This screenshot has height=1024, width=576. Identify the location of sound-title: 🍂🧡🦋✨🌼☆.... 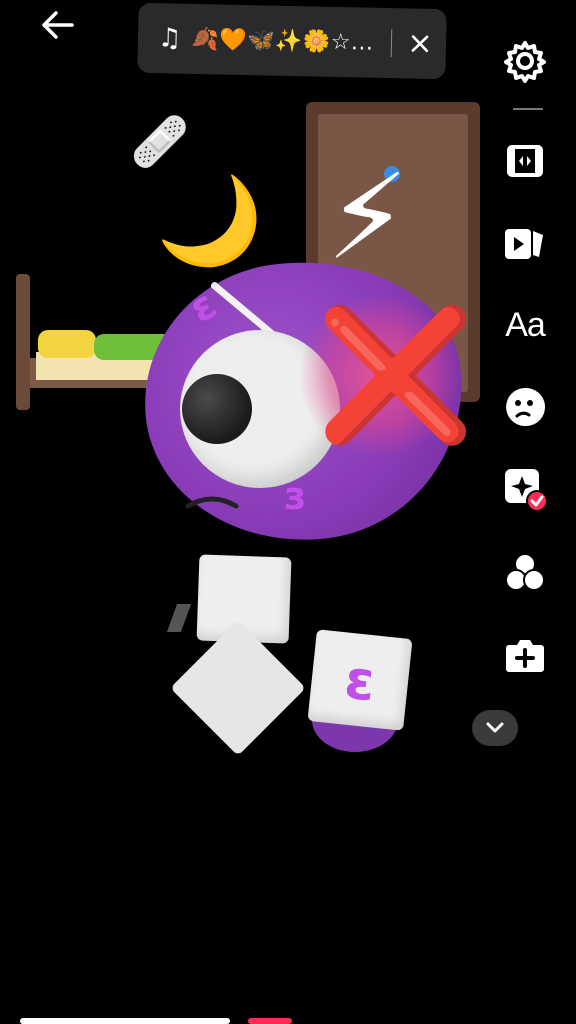
(282, 41).